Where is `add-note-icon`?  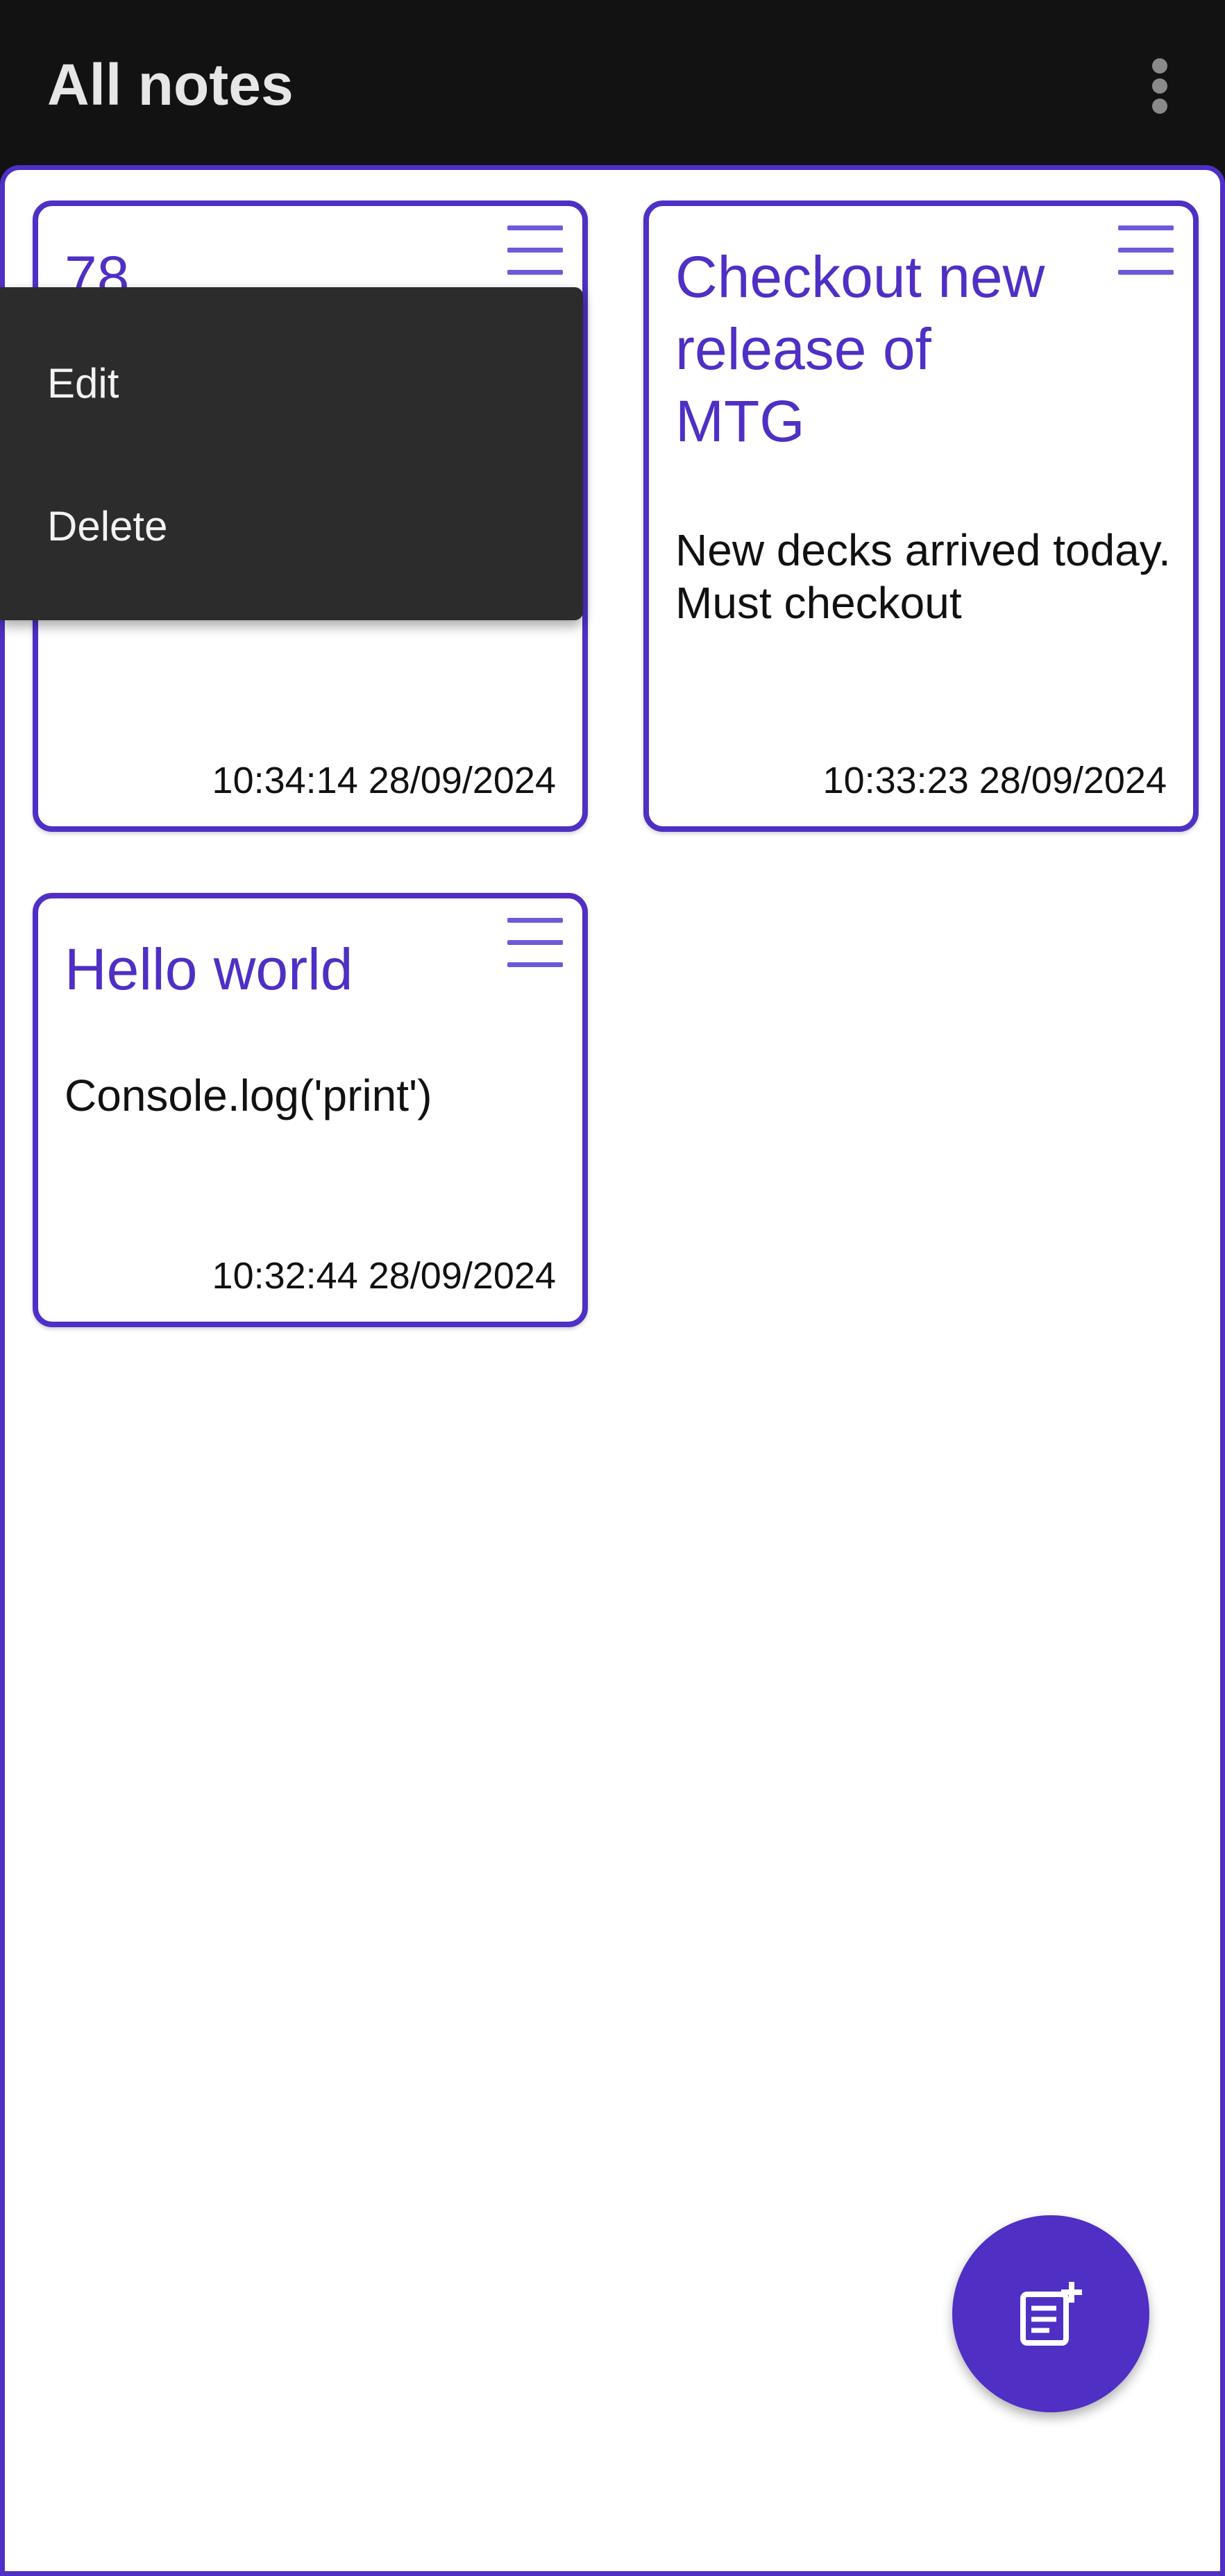
add-note-icon is located at coordinates (1051, 2314).